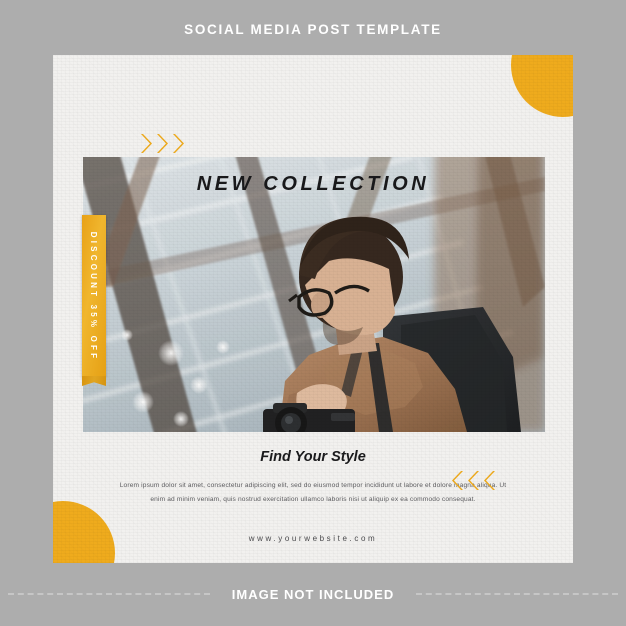 The width and height of the screenshot is (626, 626). I want to click on chevron-right-group, so click(163, 143).